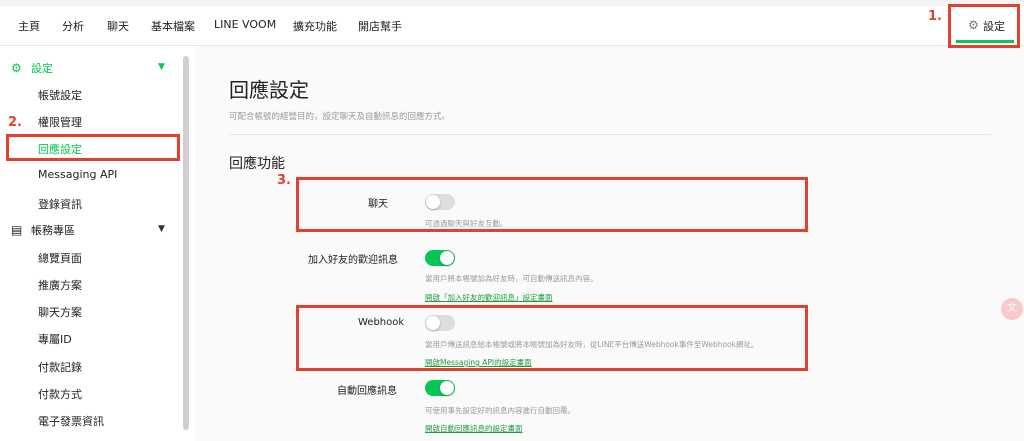 The image size is (1024, 441). I want to click on nav-profile: 基本檔案, so click(173, 26).